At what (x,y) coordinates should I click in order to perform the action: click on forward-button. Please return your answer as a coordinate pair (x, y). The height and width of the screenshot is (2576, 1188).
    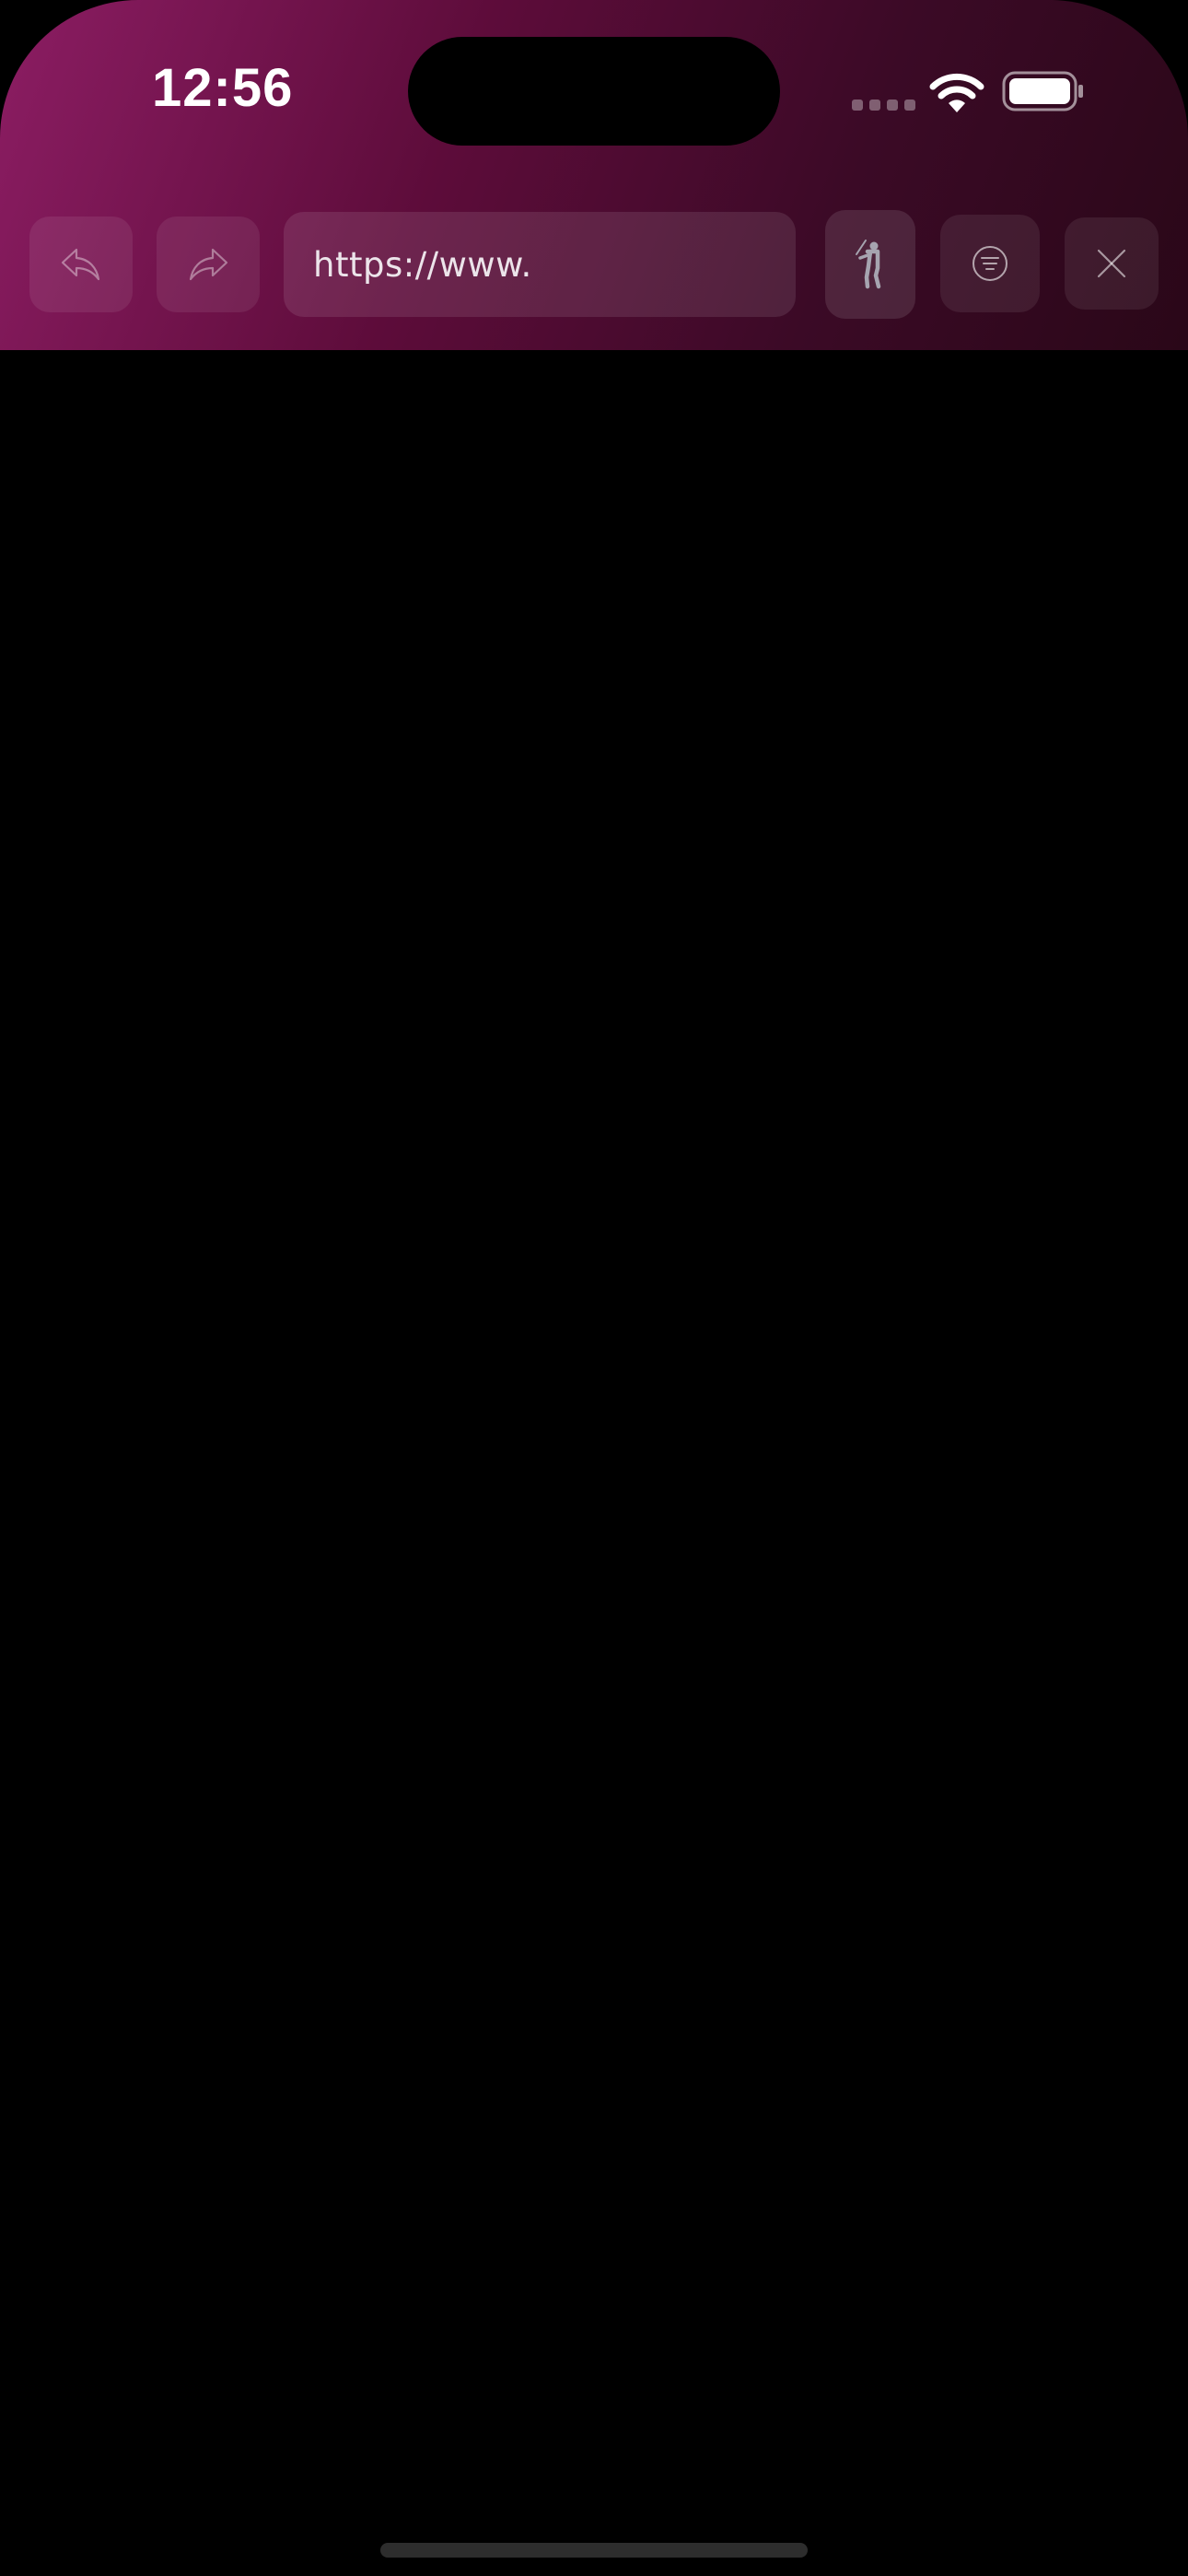
    Looking at the image, I should click on (208, 264).